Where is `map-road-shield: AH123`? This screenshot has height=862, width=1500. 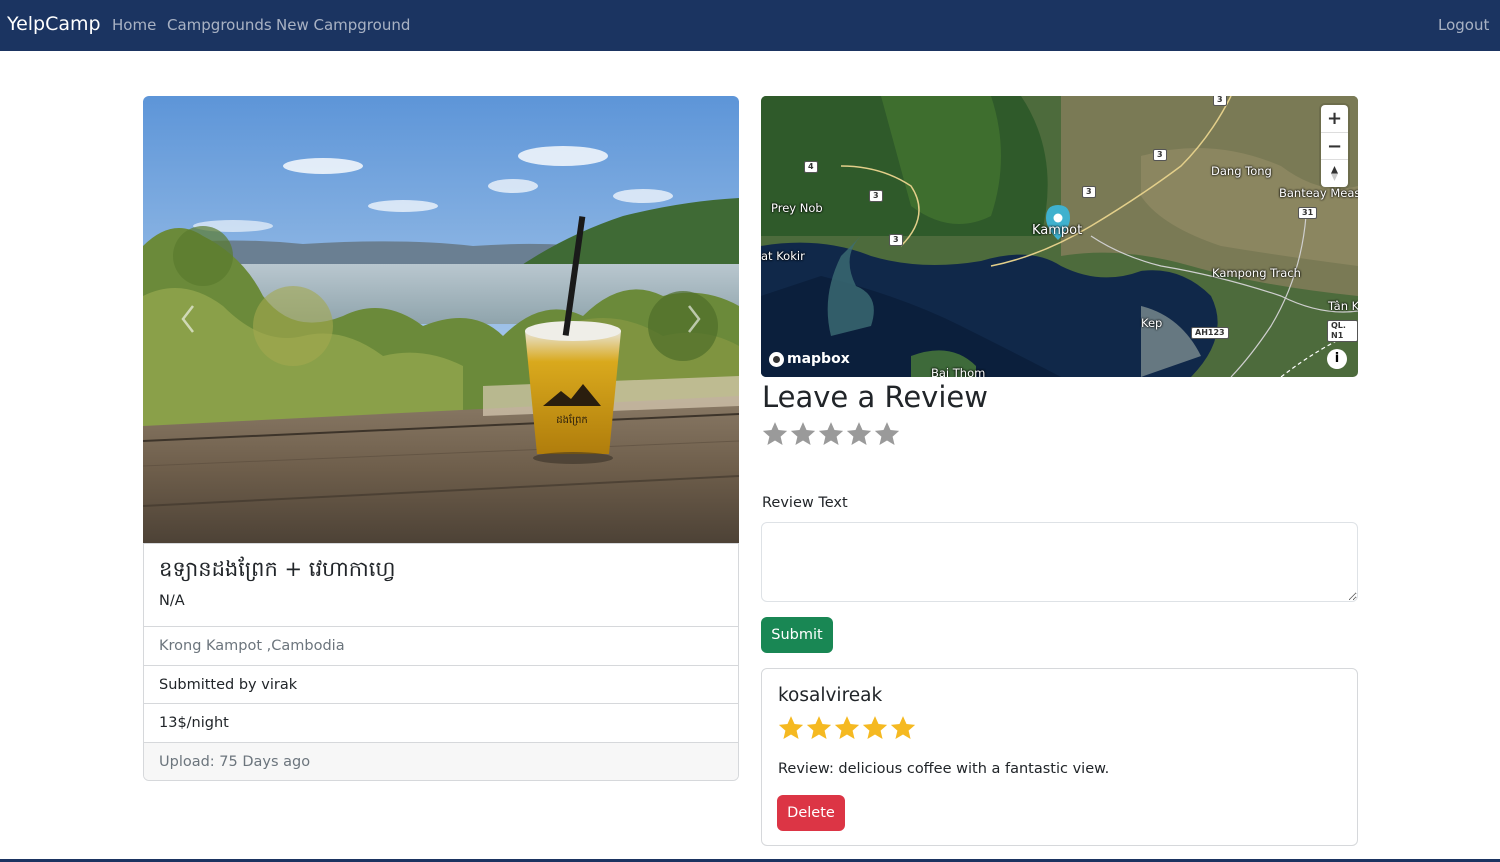 map-road-shield: AH123 is located at coordinates (1210, 333).